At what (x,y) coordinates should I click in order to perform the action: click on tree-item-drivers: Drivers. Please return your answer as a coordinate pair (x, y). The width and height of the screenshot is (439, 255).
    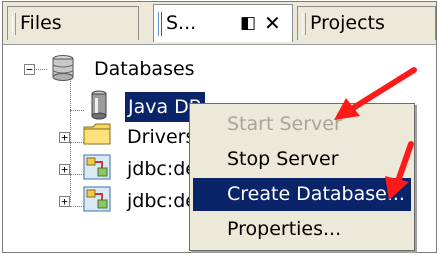
    Looking at the image, I should click on (161, 137).